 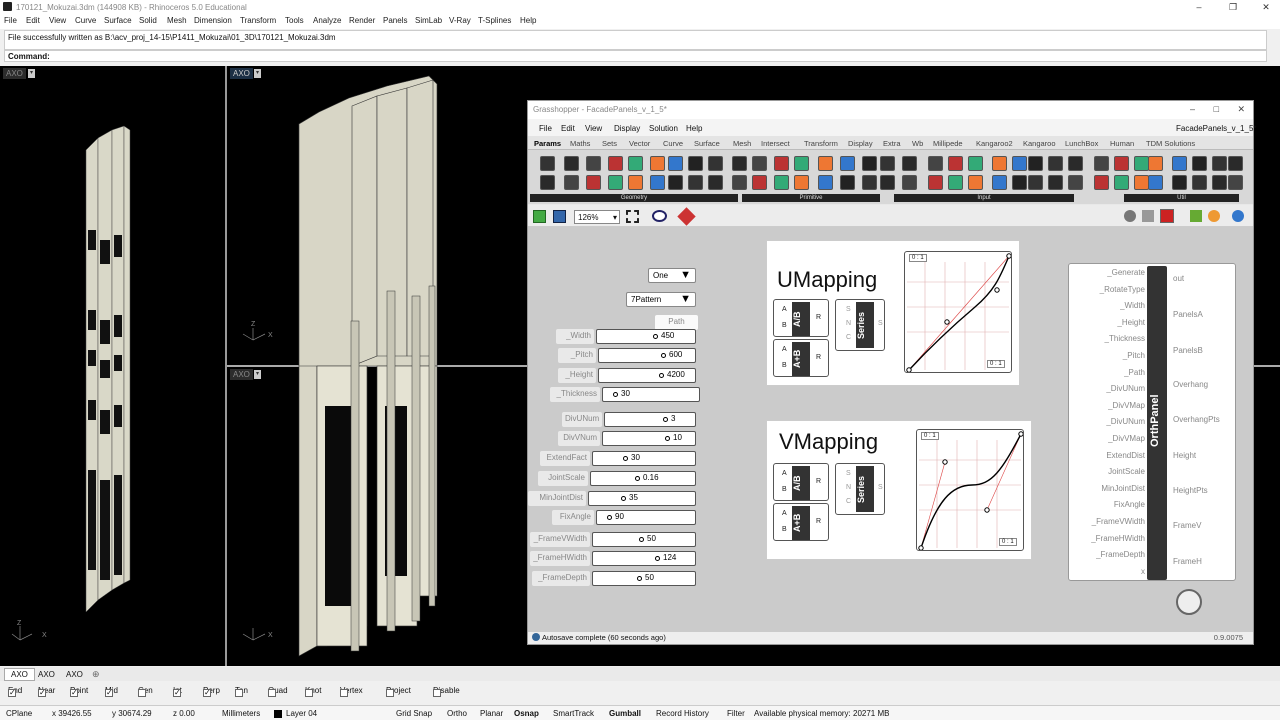 I want to click on value-list-pattern: 7Pattern ▼, so click(x=661, y=299).